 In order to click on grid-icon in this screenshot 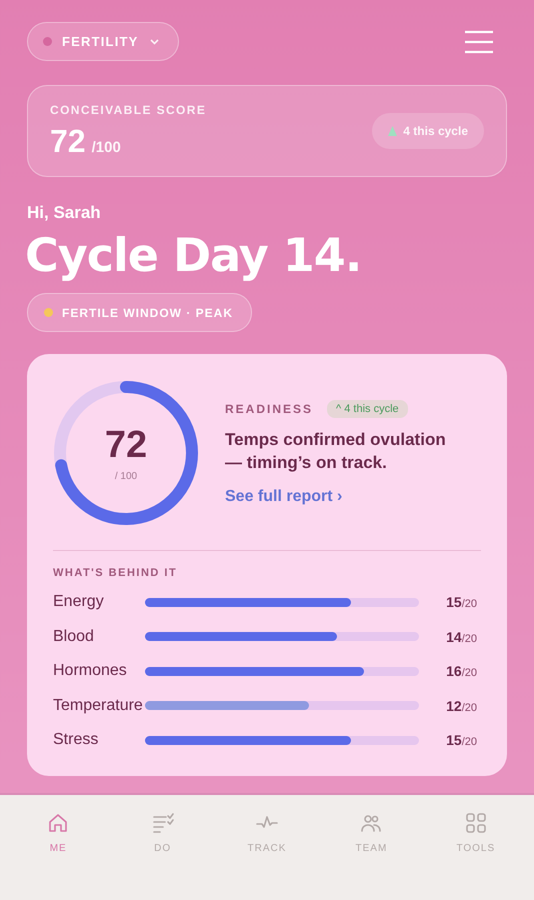, I will do `click(476, 823)`.